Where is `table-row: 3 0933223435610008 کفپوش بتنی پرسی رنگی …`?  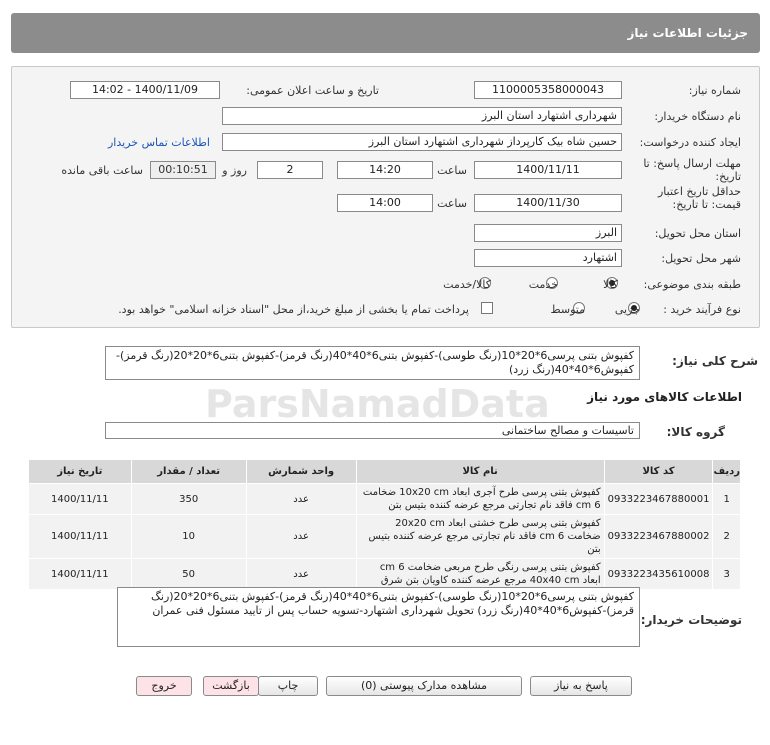 table-row: 3 0933223435610008 کفپوش بتنی پرسی رنگی … is located at coordinates (384, 574).